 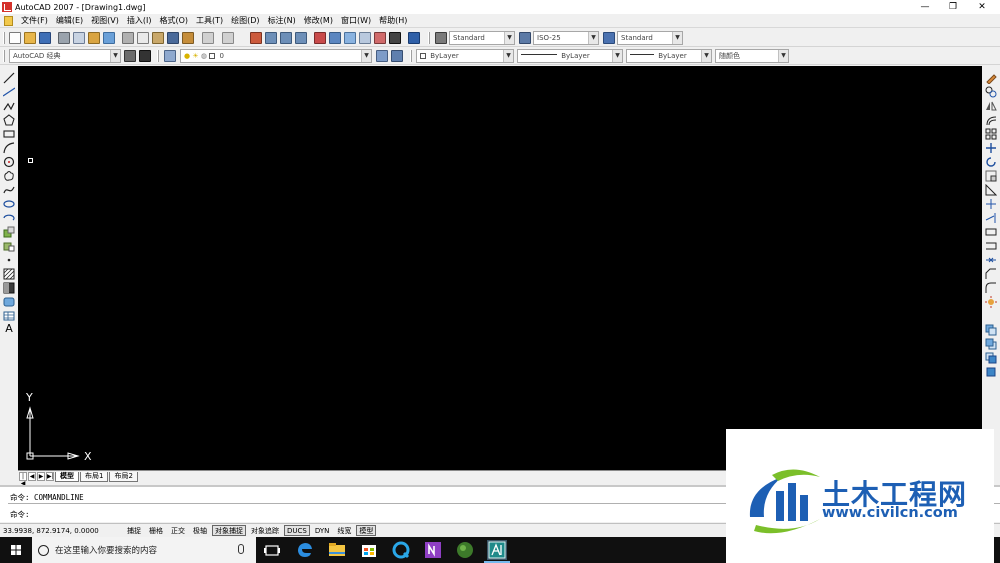 What do you see at coordinates (395, 38) in the screenshot?
I see `calculator-icon` at bounding box center [395, 38].